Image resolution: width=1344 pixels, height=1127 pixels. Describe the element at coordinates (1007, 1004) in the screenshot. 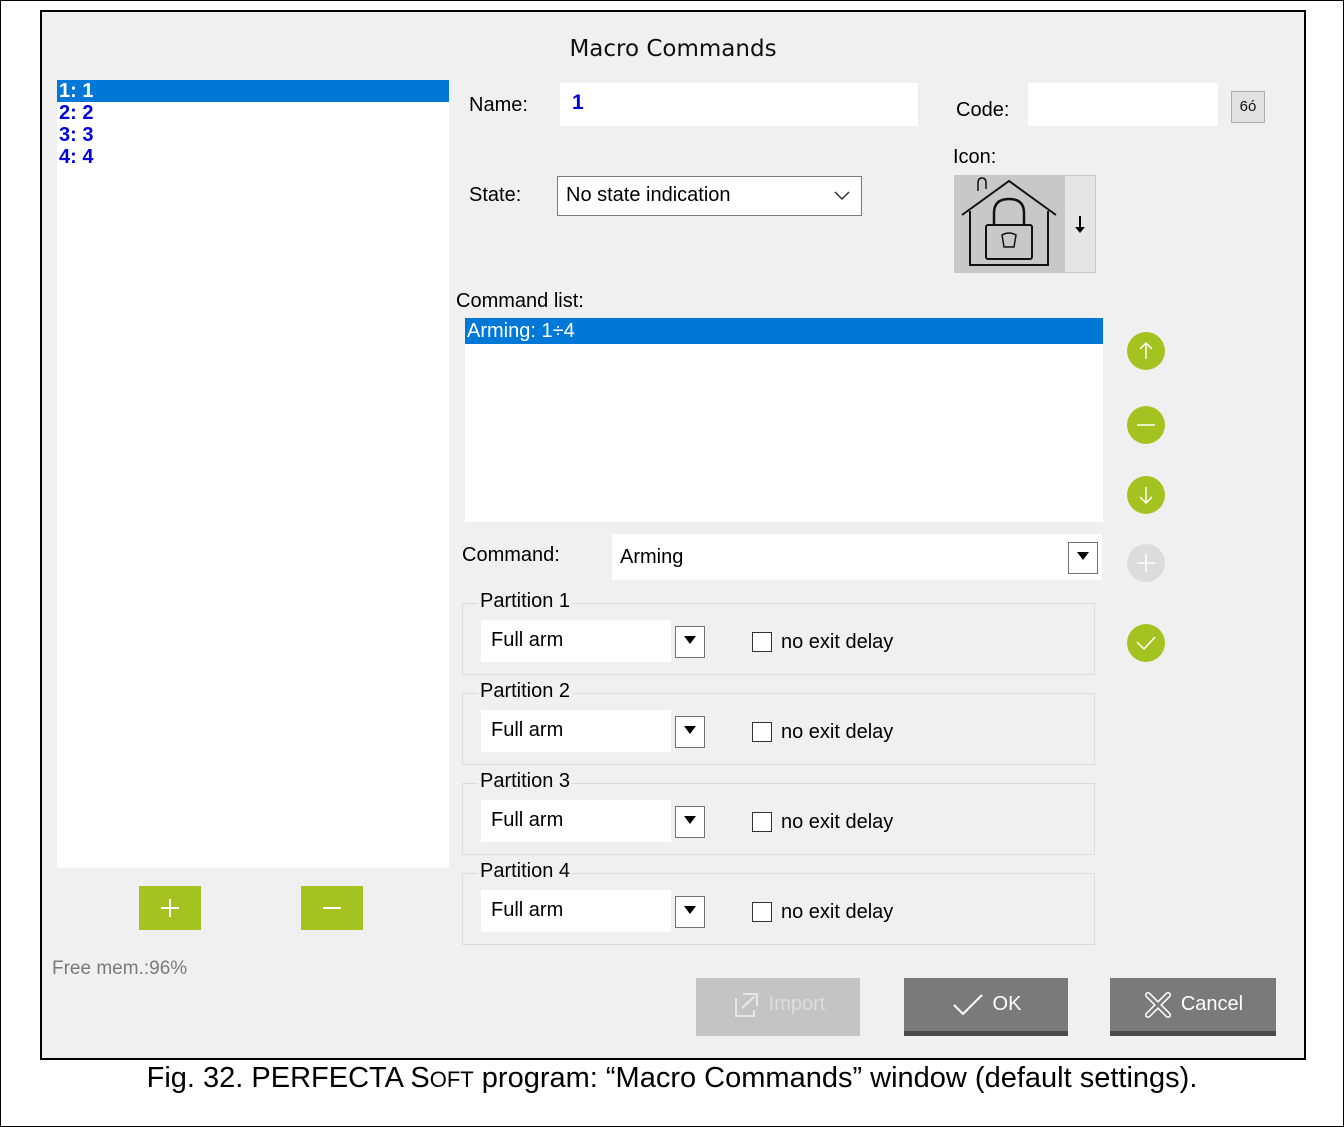

I see `ok-label: OK` at that location.